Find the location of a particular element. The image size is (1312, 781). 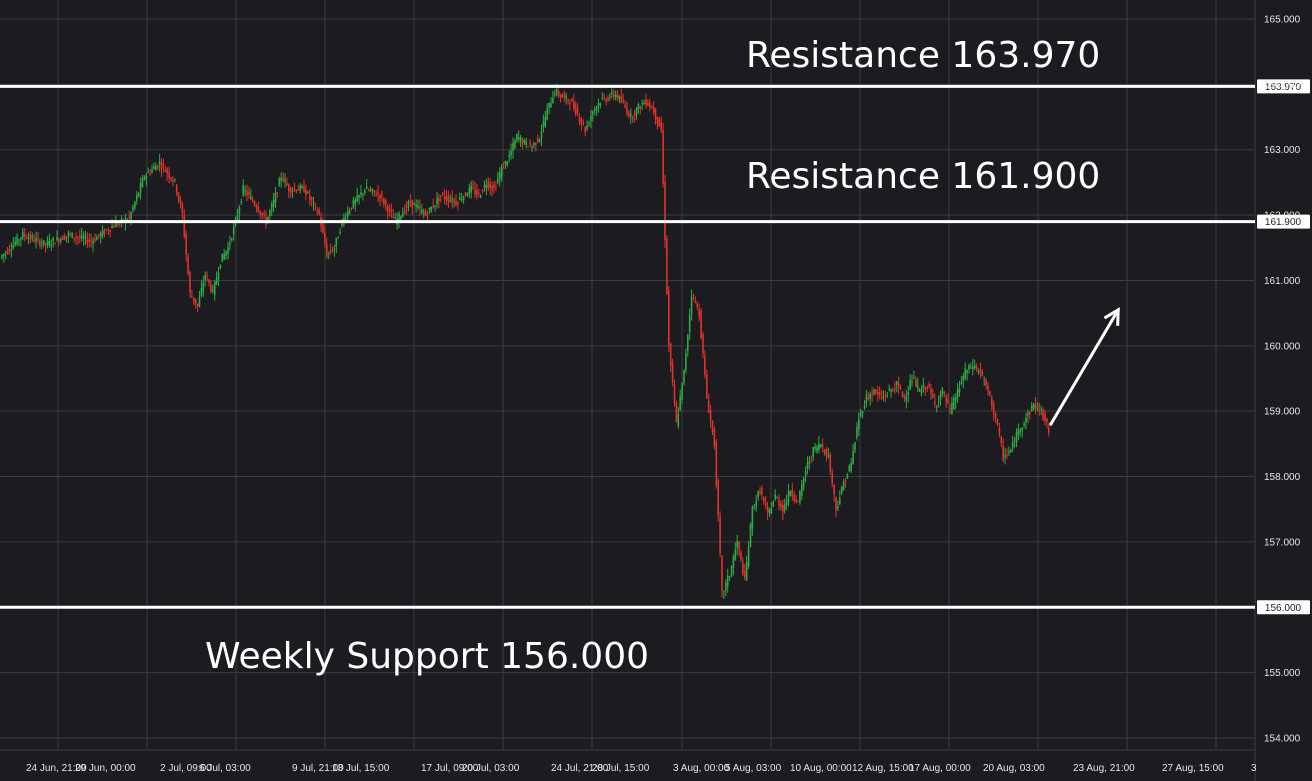

y-tick-label: 158.000 is located at coordinates (1282, 477).